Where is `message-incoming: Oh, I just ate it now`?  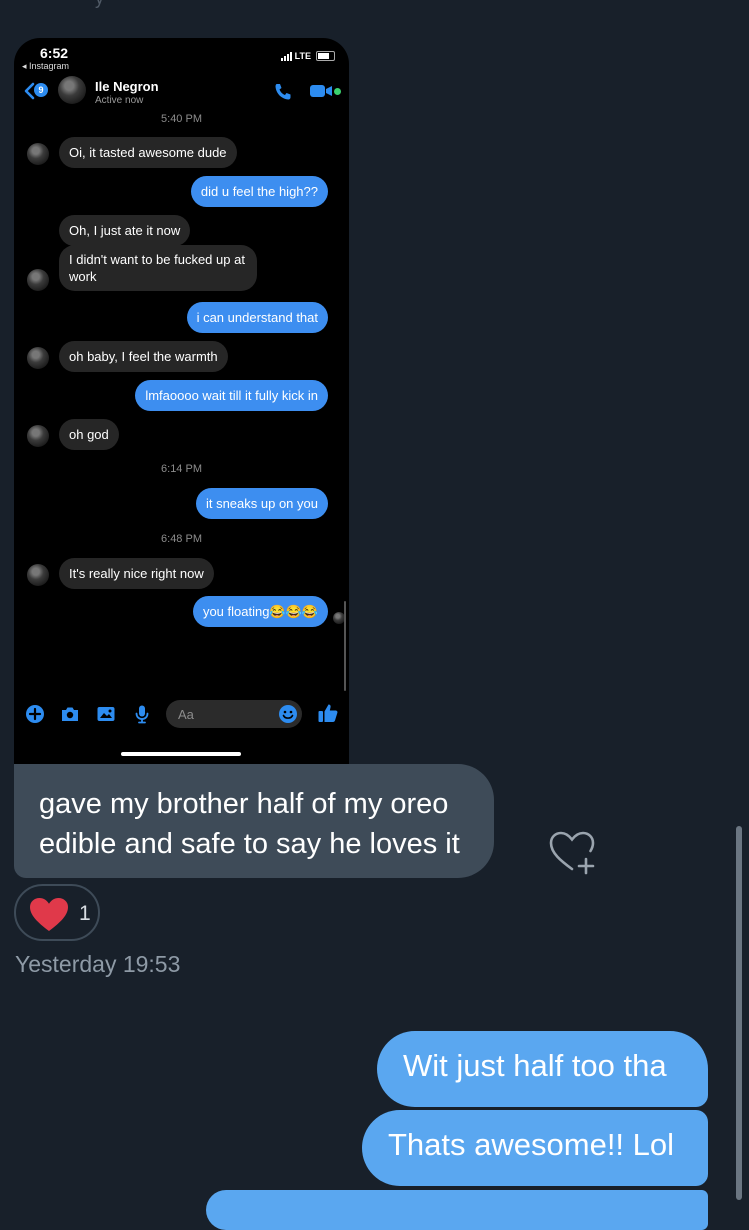 message-incoming: Oh, I just ate it now is located at coordinates (125, 230).